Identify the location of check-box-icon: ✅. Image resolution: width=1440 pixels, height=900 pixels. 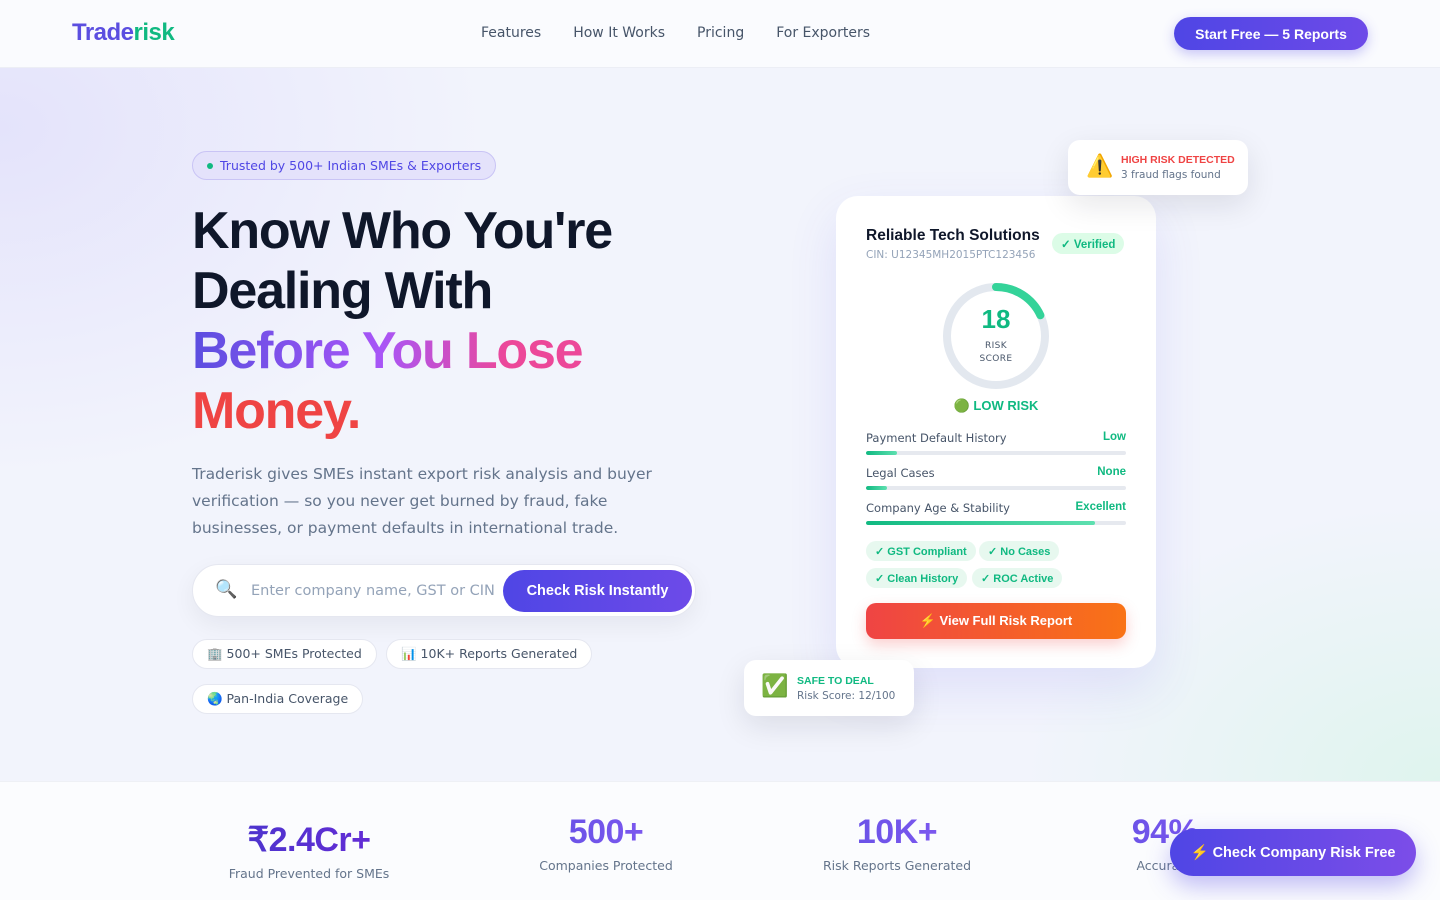
(775, 686).